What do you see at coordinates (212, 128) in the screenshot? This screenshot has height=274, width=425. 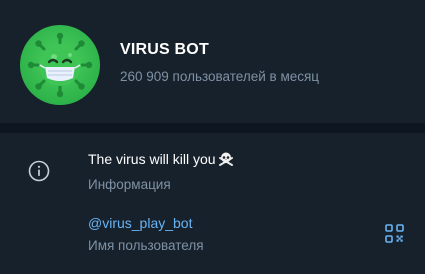 I see `section-divider` at bounding box center [212, 128].